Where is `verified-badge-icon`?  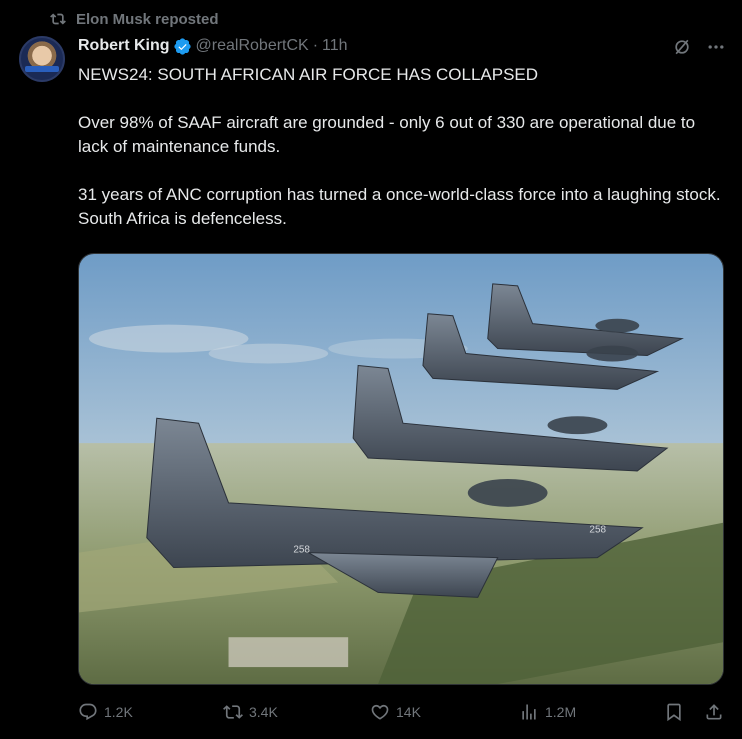
verified-badge-icon is located at coordinates (182, 46).